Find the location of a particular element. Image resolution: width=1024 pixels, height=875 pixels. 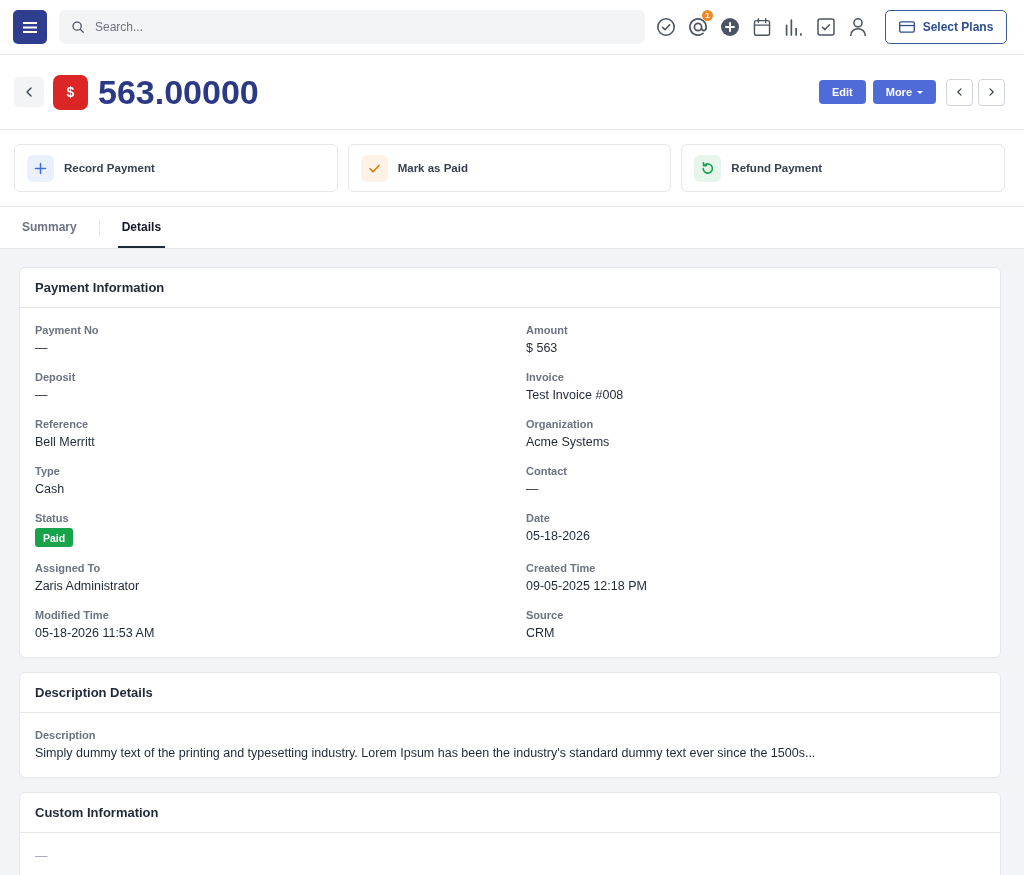

credit-card-icon is located at coordinates (906, 27).